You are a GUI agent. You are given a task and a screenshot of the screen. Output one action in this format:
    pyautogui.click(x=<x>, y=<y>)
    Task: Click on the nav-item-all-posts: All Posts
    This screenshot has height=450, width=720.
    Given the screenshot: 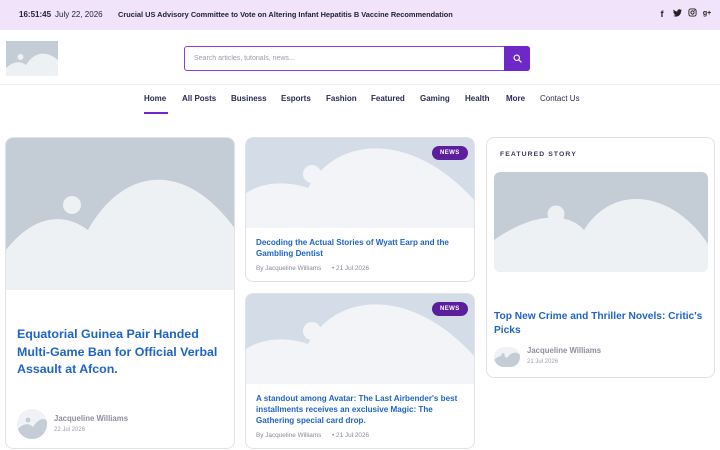 What is the action you would take?
    pyautogui.click(x=199, y=98)
    